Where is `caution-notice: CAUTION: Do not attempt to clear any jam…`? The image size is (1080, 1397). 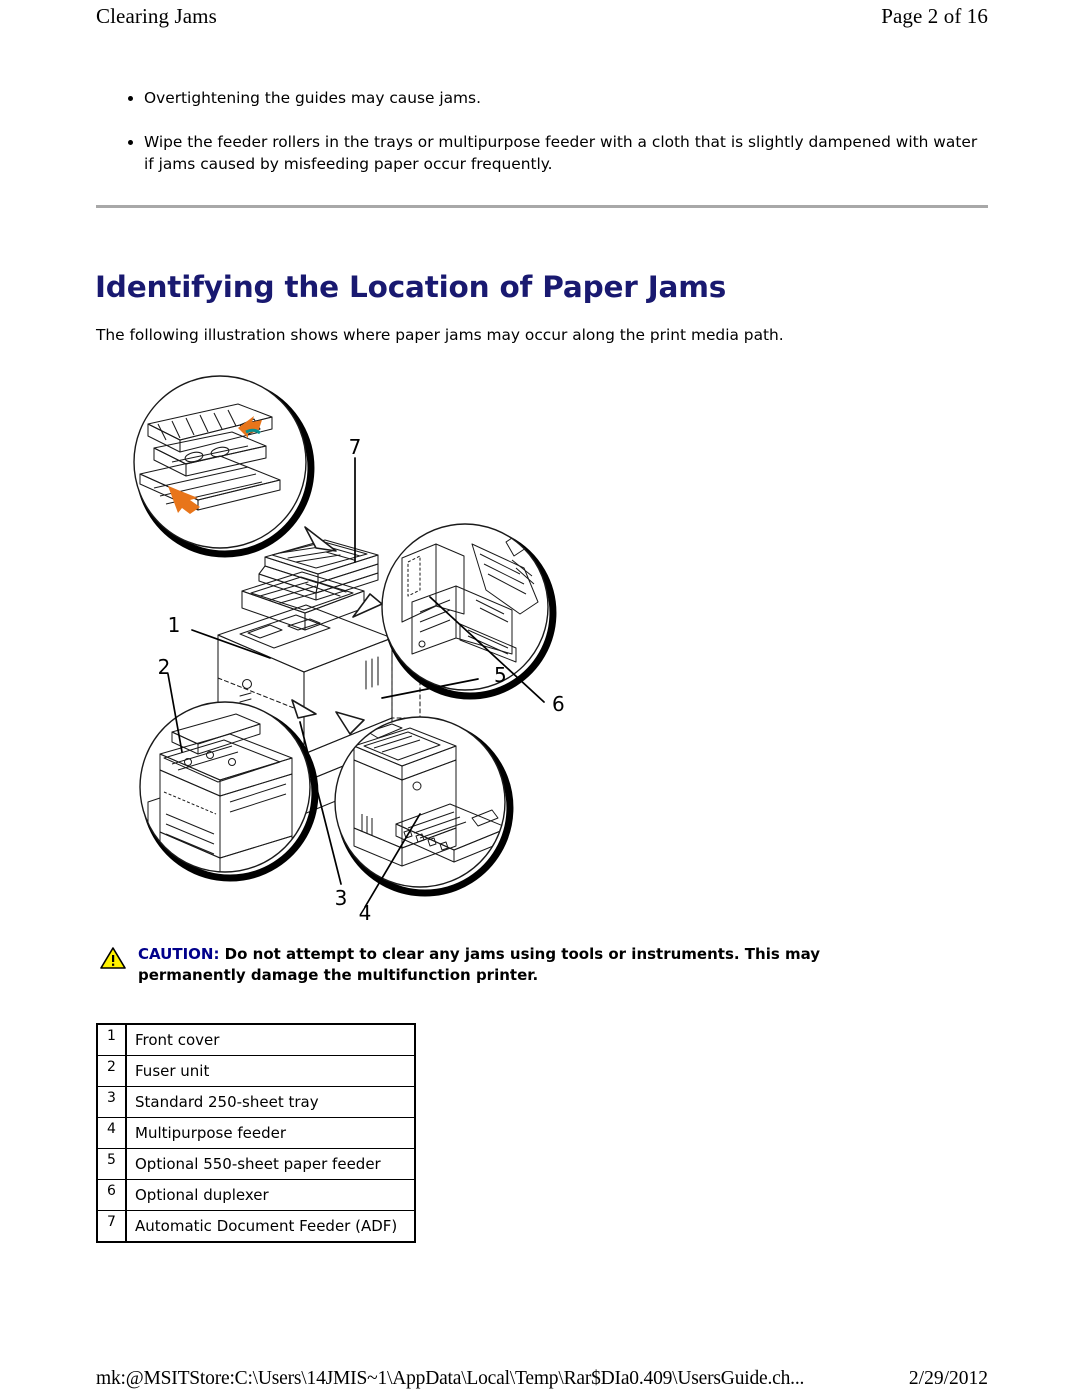 caution-notice: CAUTION: Do not attempt to clear any jam… is located at coordinates (515, 965).